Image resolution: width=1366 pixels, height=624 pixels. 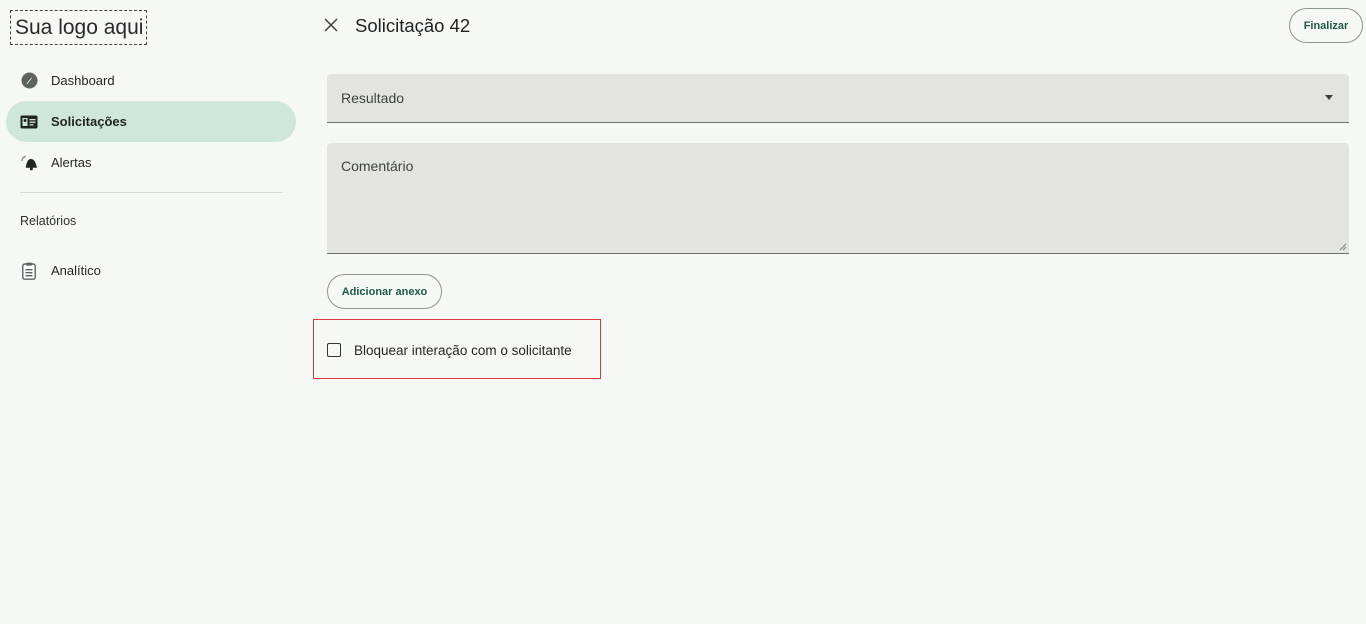 What do you see at coordinates (838, 98) in the screenshot?
I see `result-select: Resultado` at bounding box center [838, 98].